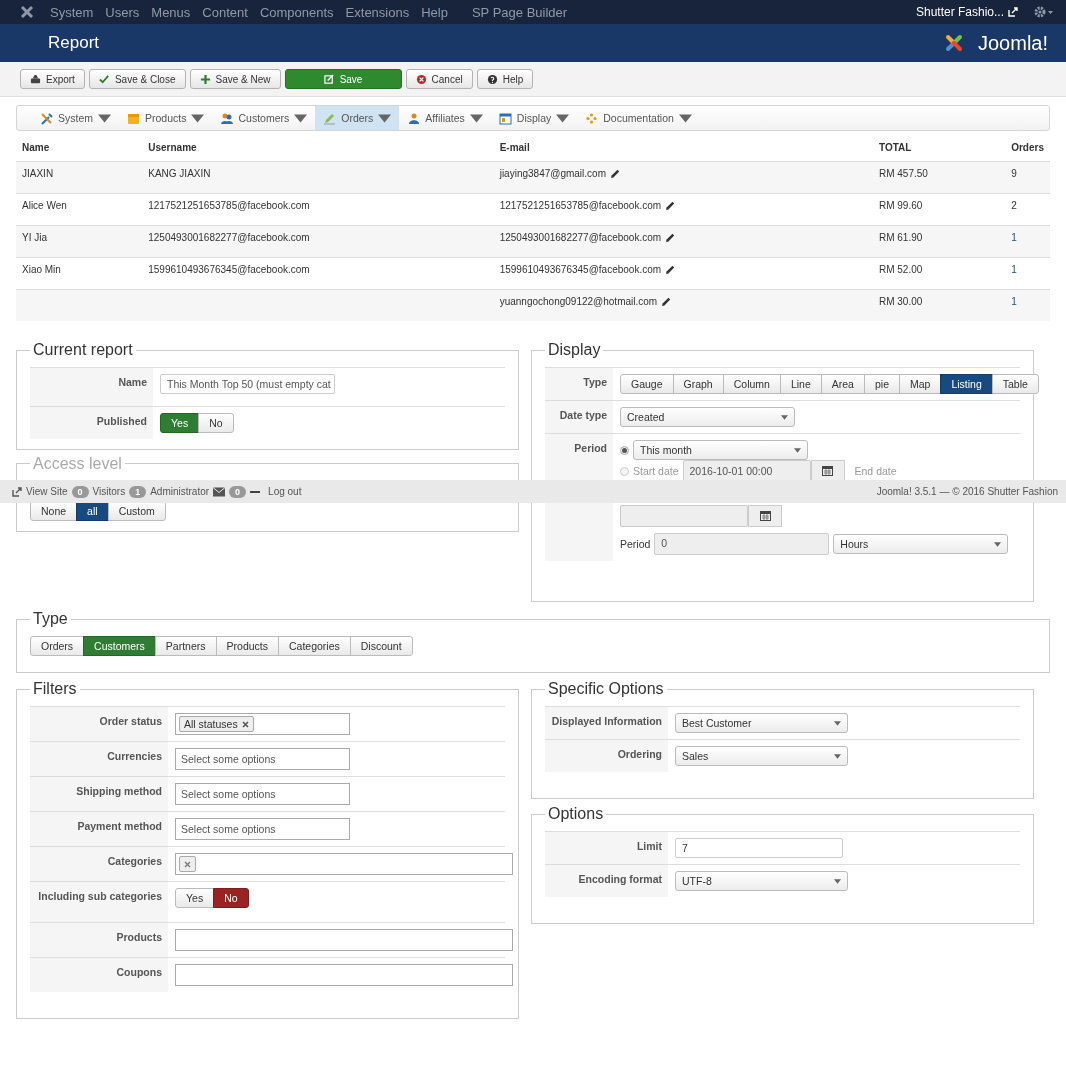 The height and width of the screenshot is (1080, 1066). I want to click on panel-legend: Options, so click(576, 813).